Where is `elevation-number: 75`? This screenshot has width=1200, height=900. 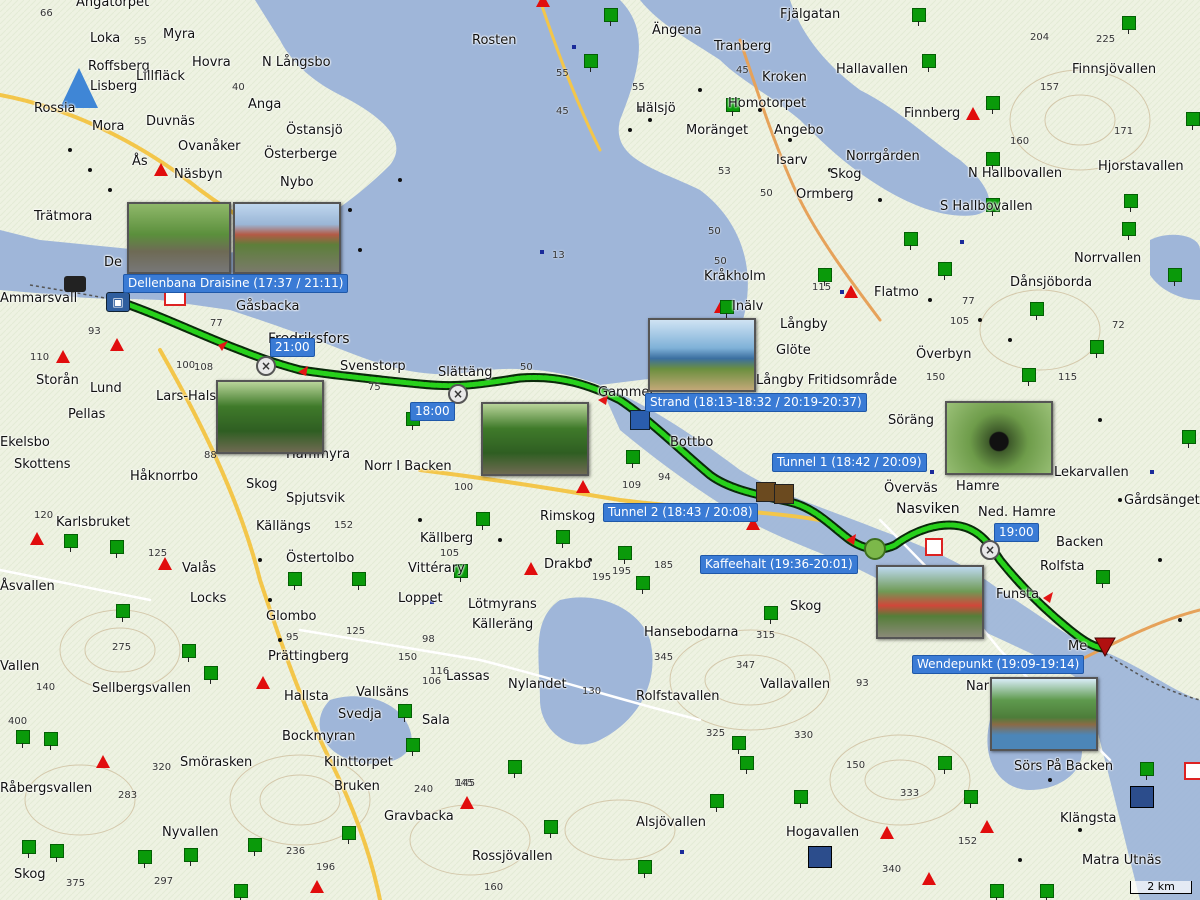
elevation-number: 75 is located at coordinates (374, 387).